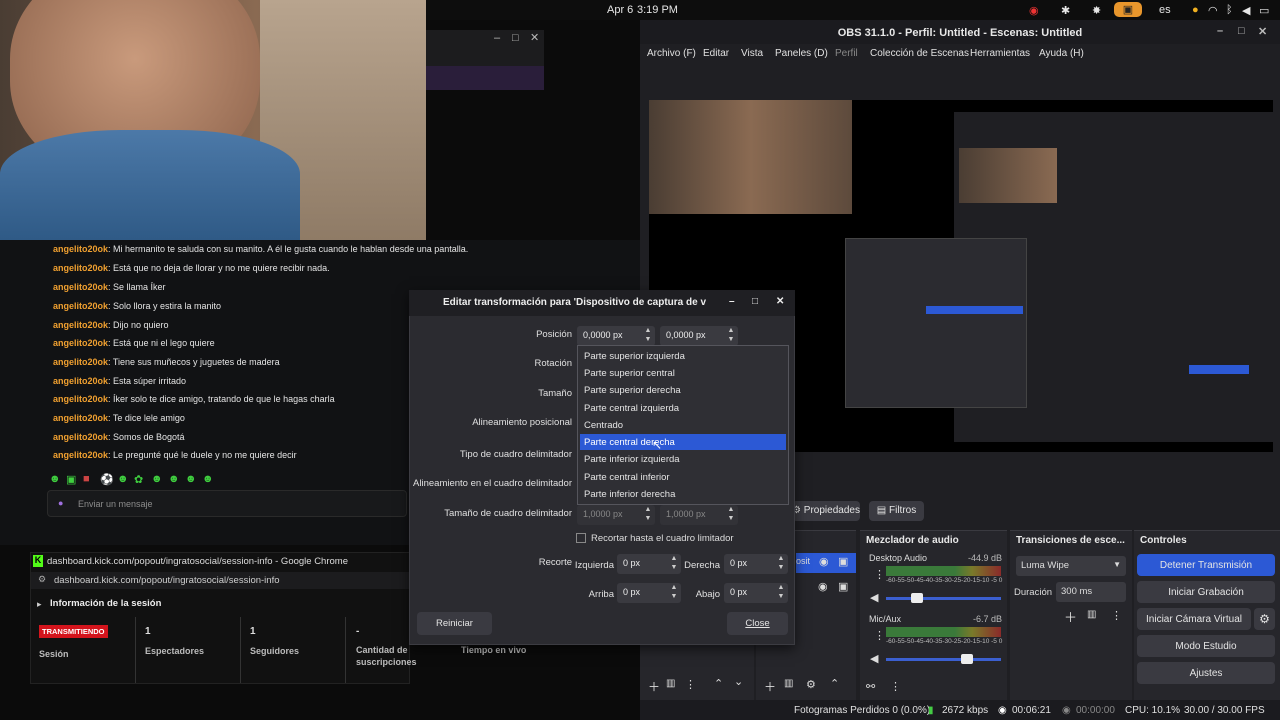  Describe the element at coordinates (870, 686) in the screenshot. I see `link-icon: ⚯` at that location.